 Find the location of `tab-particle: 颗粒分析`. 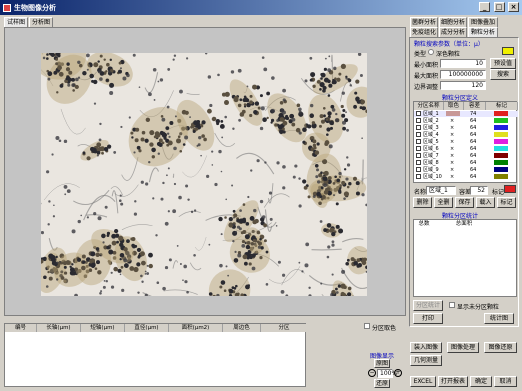

tab-particle: 颗粒分析 is located at coordinates (483, 32).